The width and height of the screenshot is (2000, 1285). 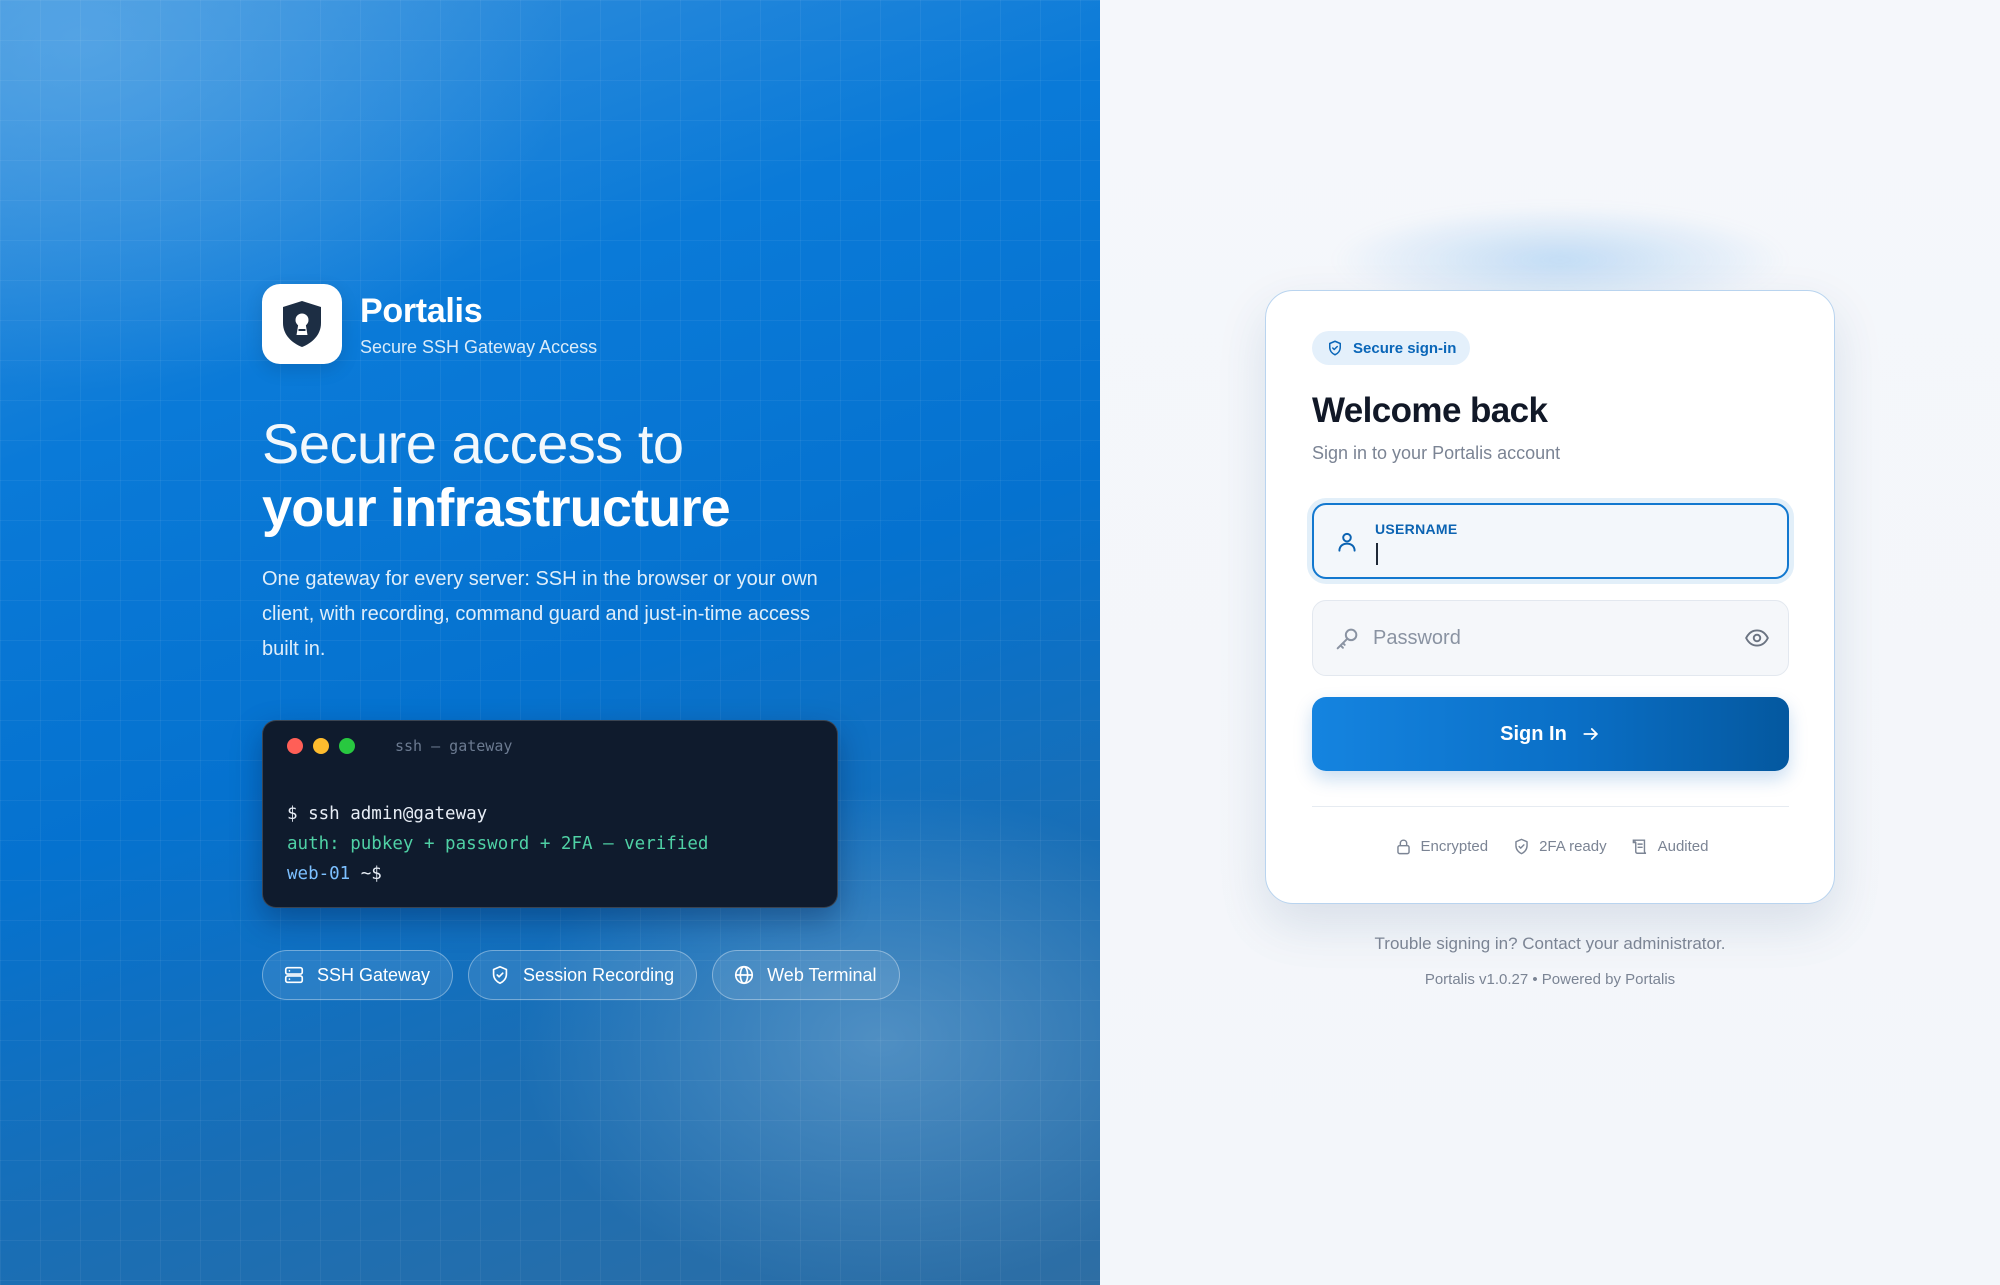 What do you see at coordinates (1454, 846) in the screenshot?
I see `trust-label: Encrypted` at bounding box center [1454, 846].